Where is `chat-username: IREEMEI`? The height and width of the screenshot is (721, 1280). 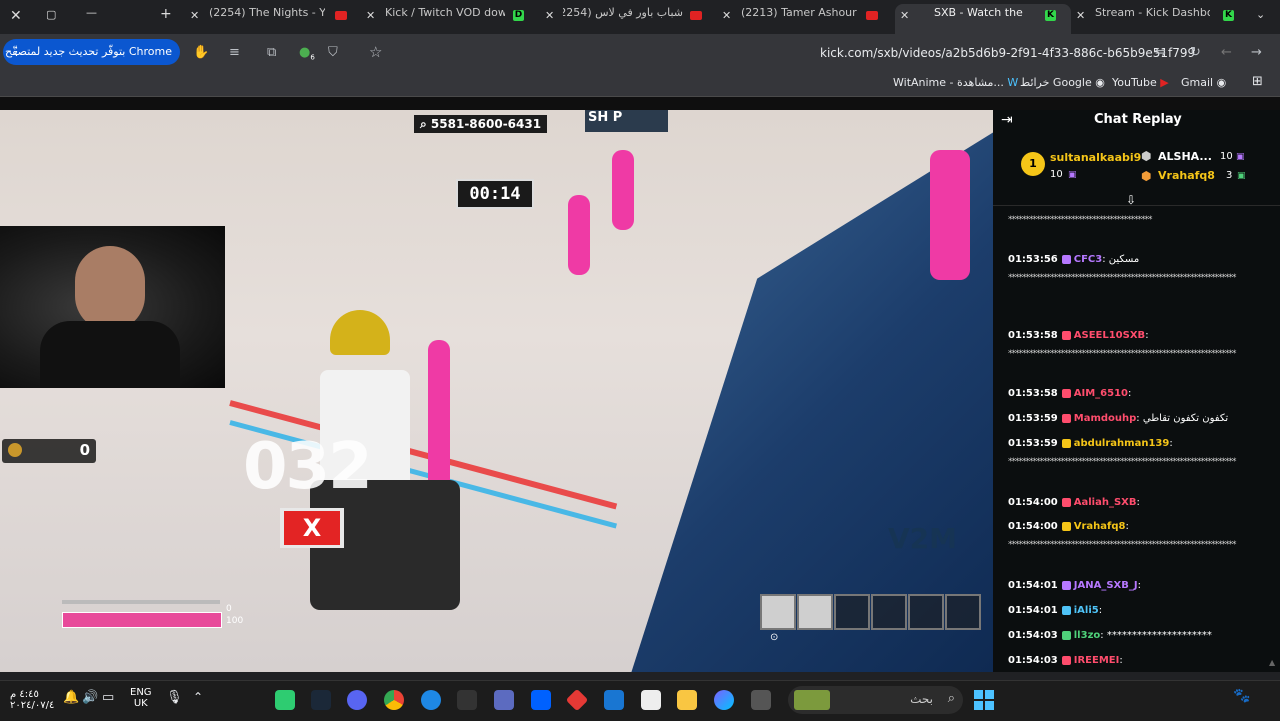
chat-username: IREEMEI is located at coordinates (1097, 660).